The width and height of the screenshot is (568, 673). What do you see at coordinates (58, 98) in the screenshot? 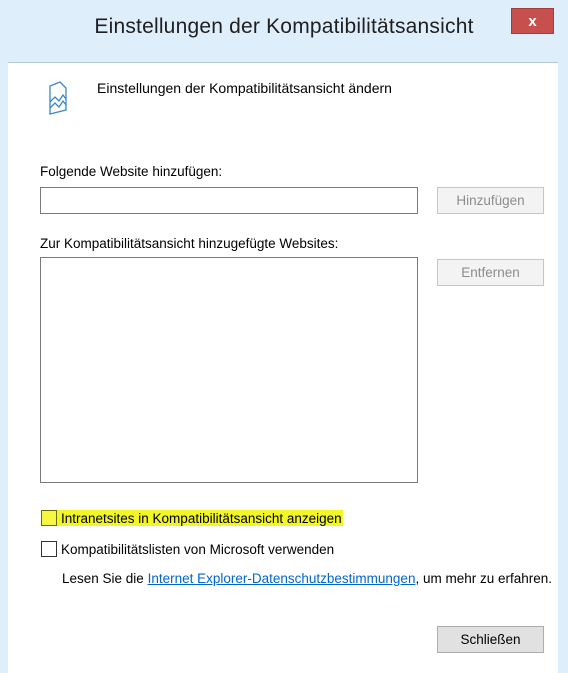
I see `compatibility-view-icon` at bounding box center [58, 98].